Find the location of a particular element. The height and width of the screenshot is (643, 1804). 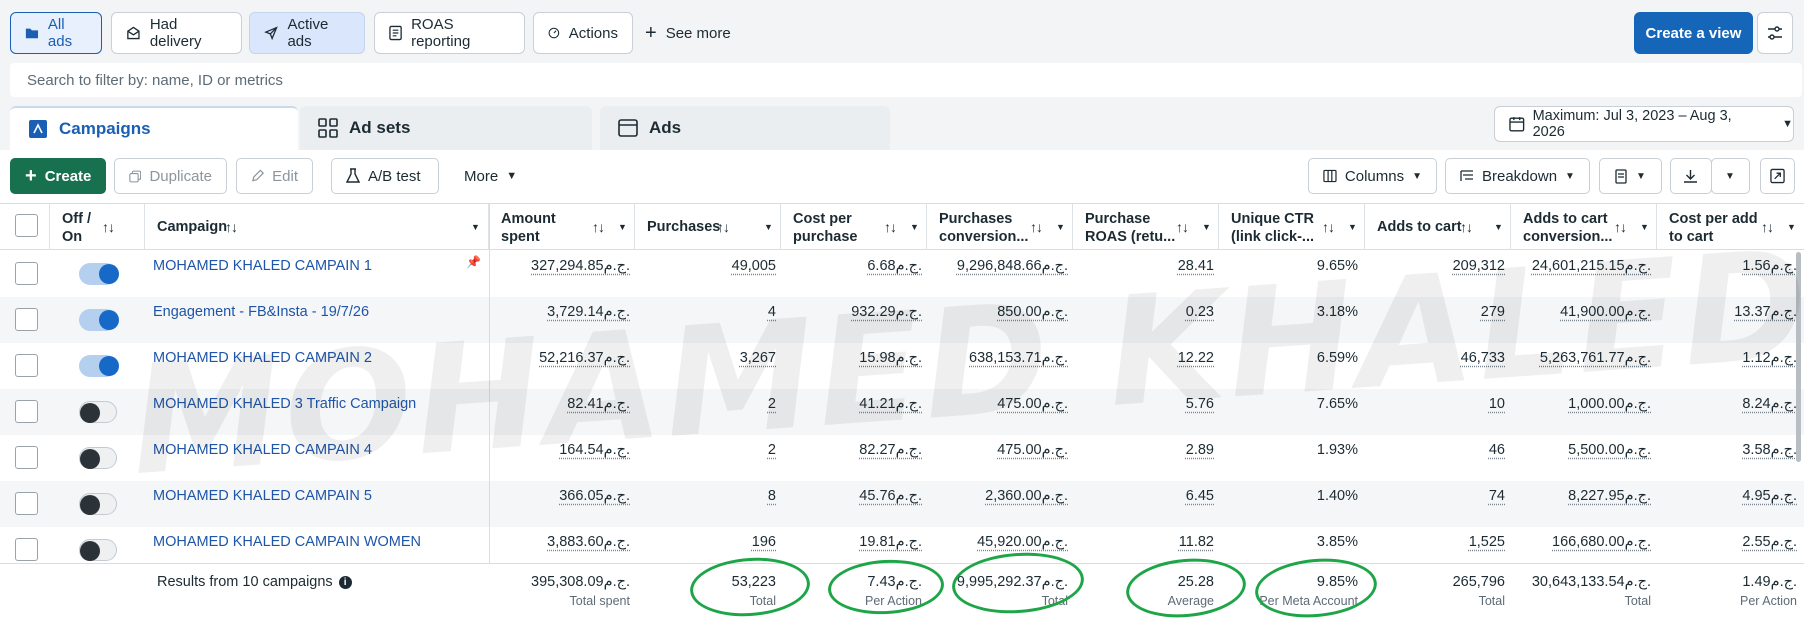

sliders-icon is located at coordinates (1775, 33).